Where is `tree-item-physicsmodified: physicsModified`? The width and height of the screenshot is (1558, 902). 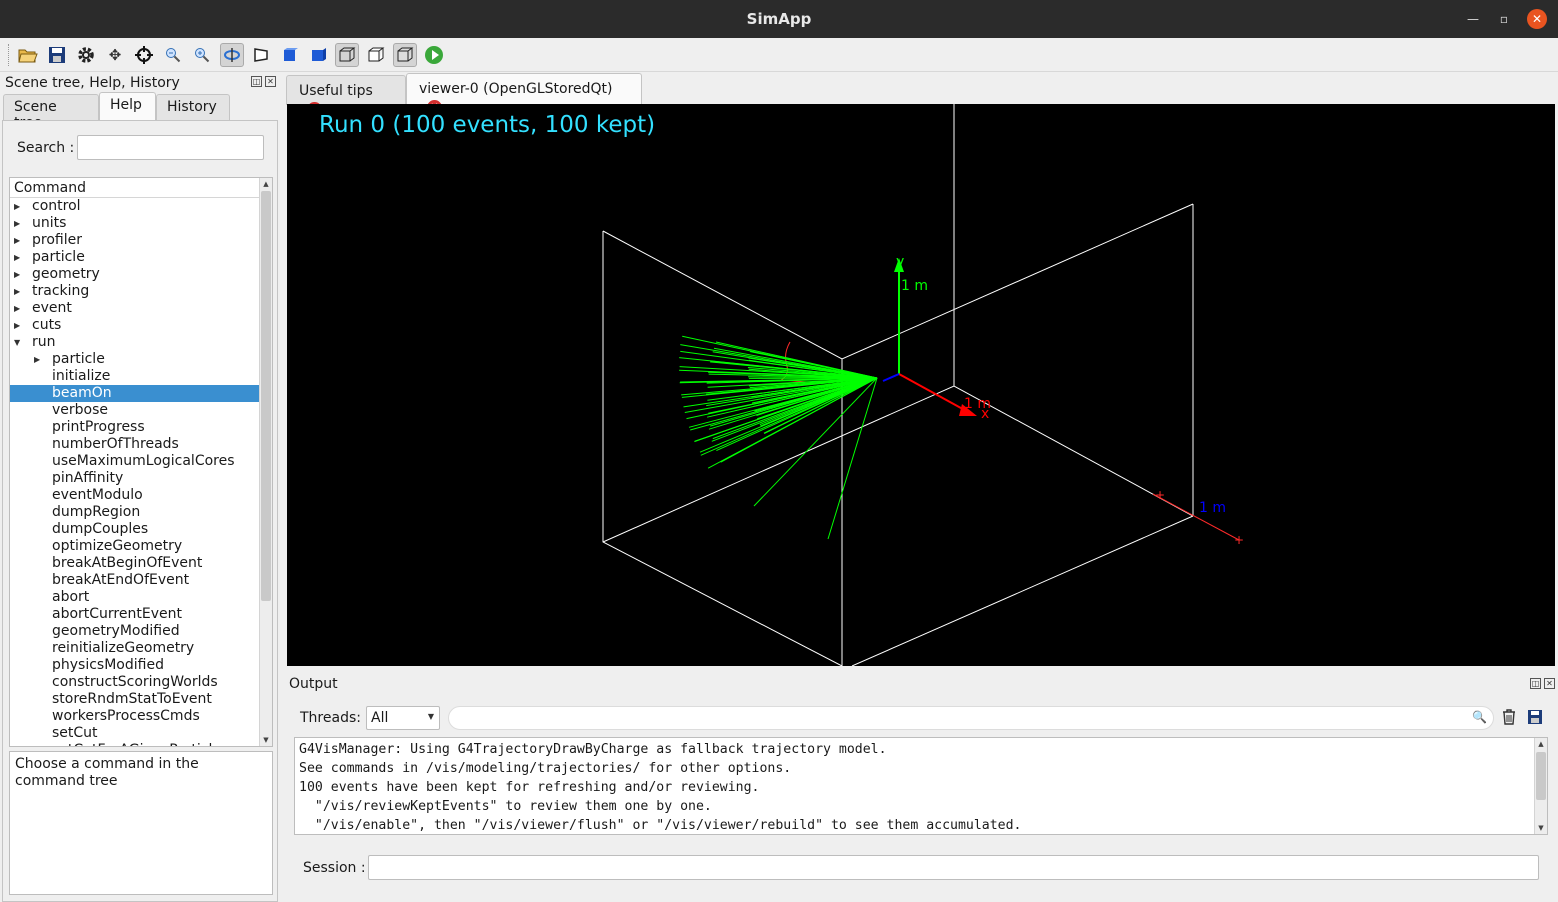 tree-item-physicsmodified: physicsModified is located at coordinates (141, 665).